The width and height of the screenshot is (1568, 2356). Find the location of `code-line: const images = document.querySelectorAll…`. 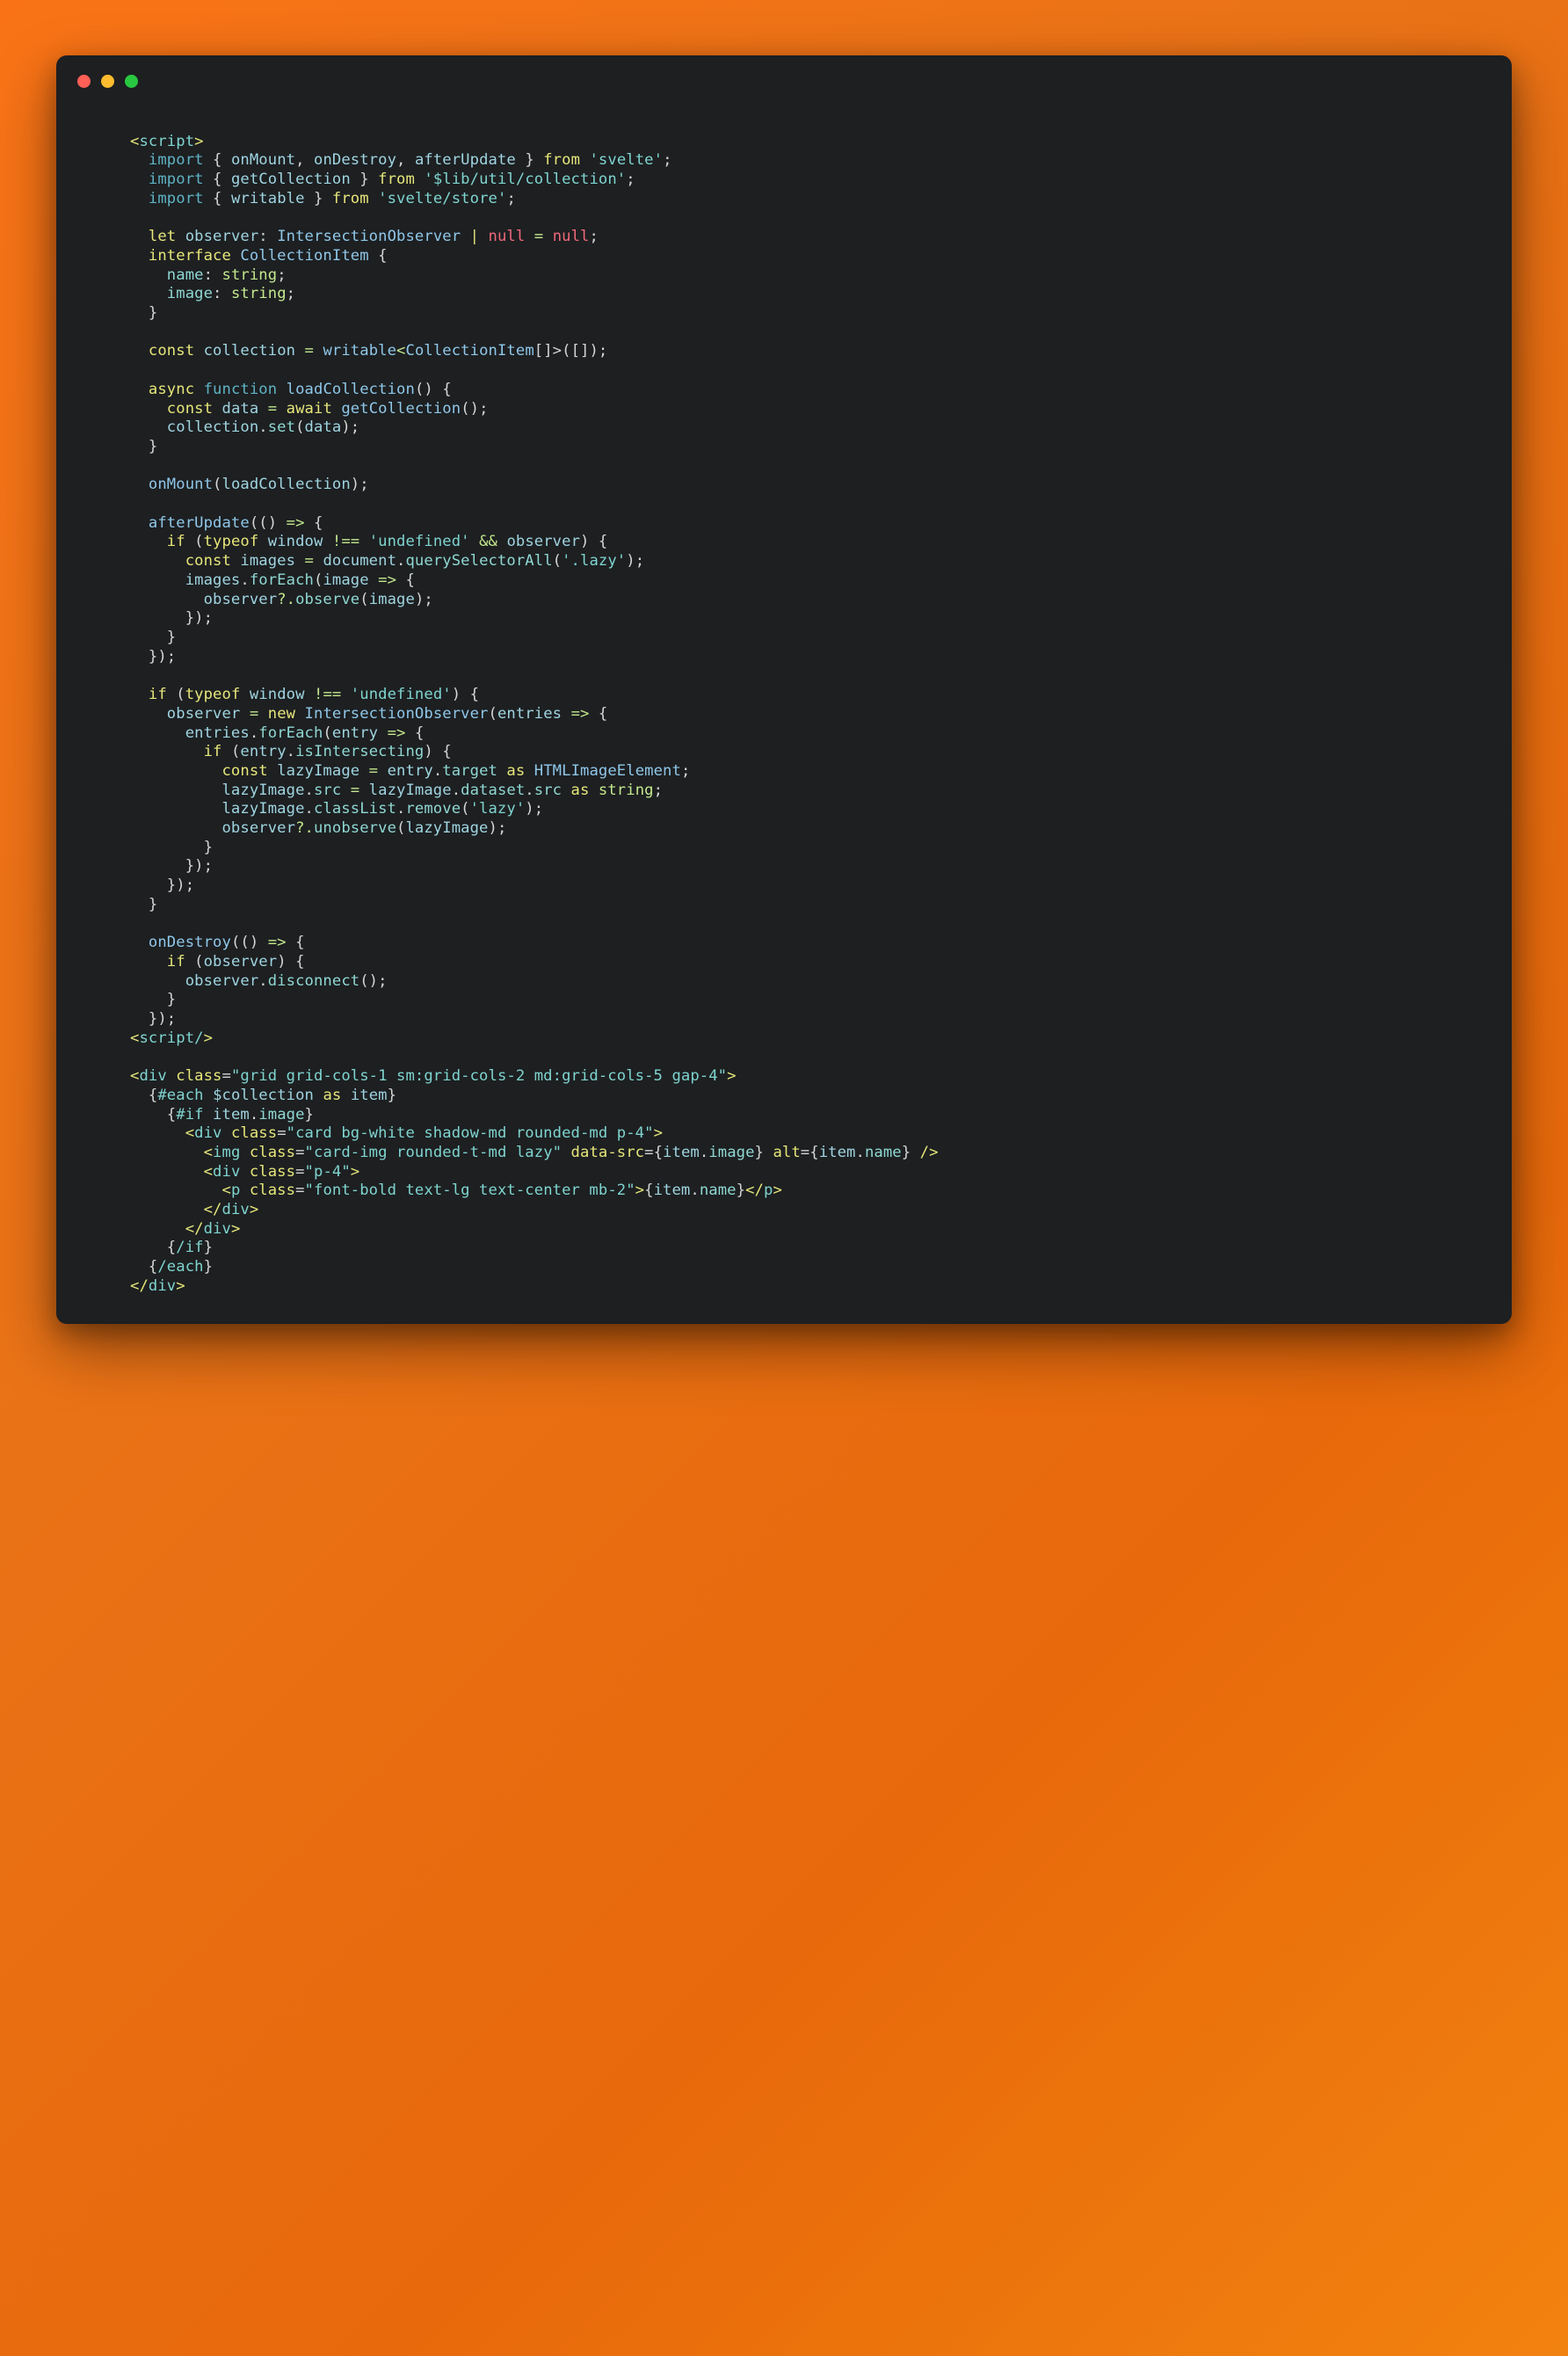

code-line: const images = document.querySelectorAll… is located at coordinates (415, 562).